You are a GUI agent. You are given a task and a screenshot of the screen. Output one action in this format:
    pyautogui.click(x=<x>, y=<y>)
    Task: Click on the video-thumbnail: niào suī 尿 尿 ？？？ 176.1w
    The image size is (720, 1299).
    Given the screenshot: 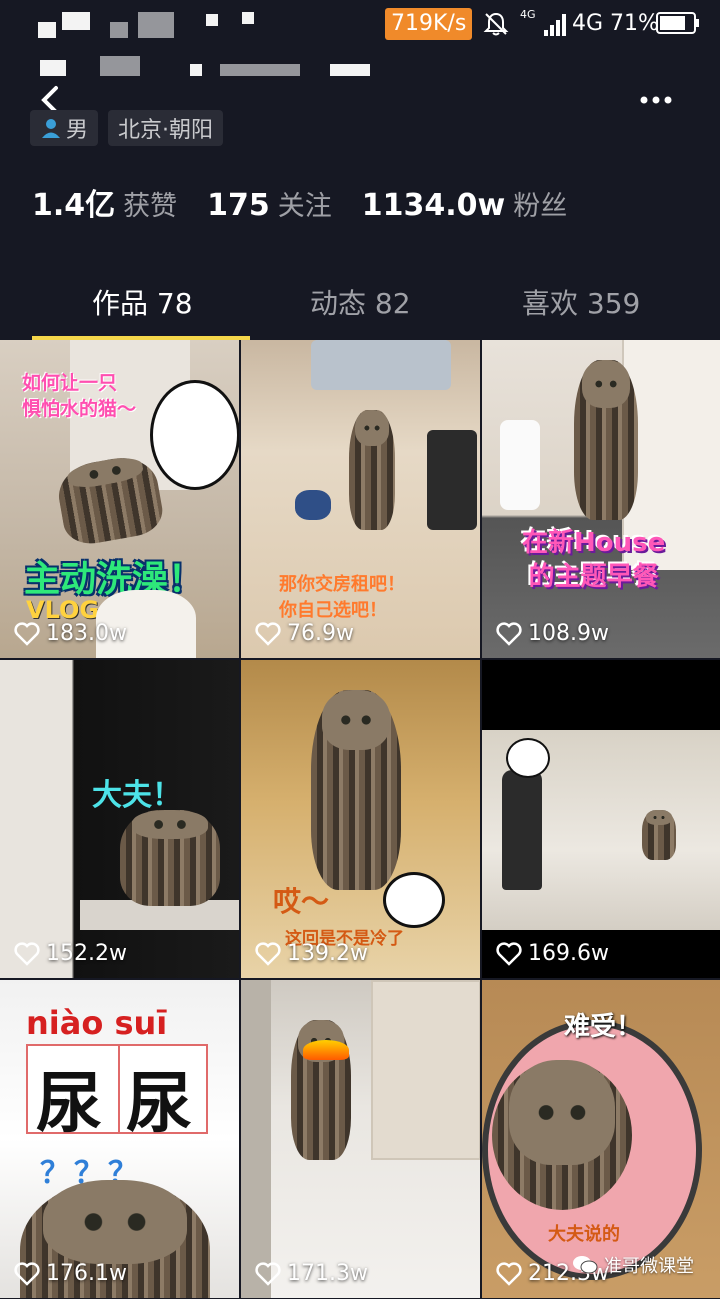 What is the action you would take?
    pyautogui.click(x=119, y=1139)
    